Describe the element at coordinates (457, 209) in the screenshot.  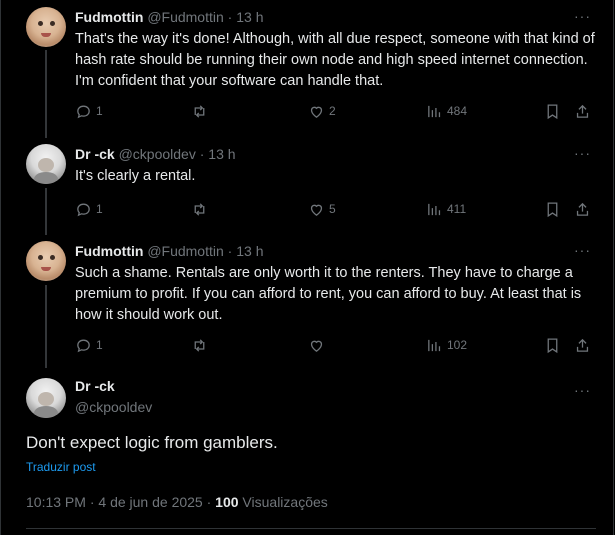
I see `views-count: 411` at that location.